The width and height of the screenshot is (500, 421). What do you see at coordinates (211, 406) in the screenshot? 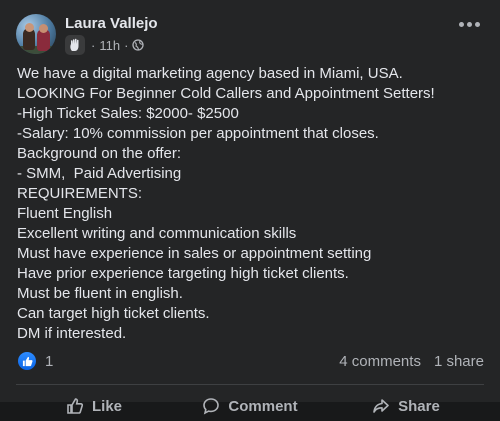
I see `comment-icon` at bounding box center [211, 406].